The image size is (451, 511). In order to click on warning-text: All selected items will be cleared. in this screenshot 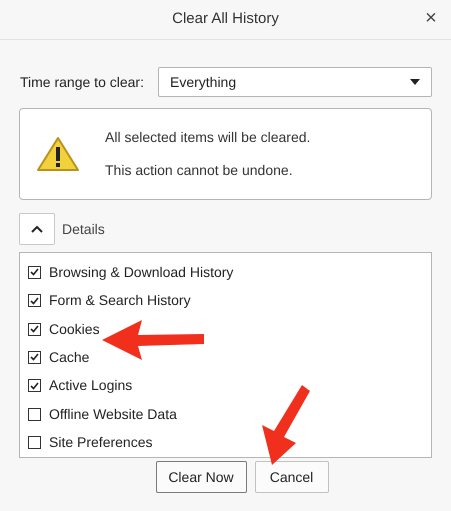, I will do `click(207, 137)`.